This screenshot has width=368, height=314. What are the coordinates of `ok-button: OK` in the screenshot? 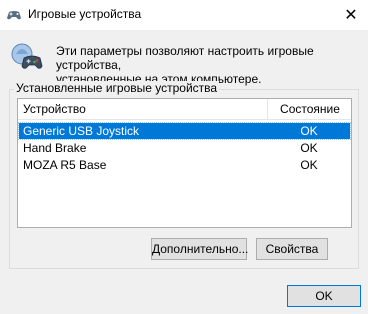 It's located at (324, 296).